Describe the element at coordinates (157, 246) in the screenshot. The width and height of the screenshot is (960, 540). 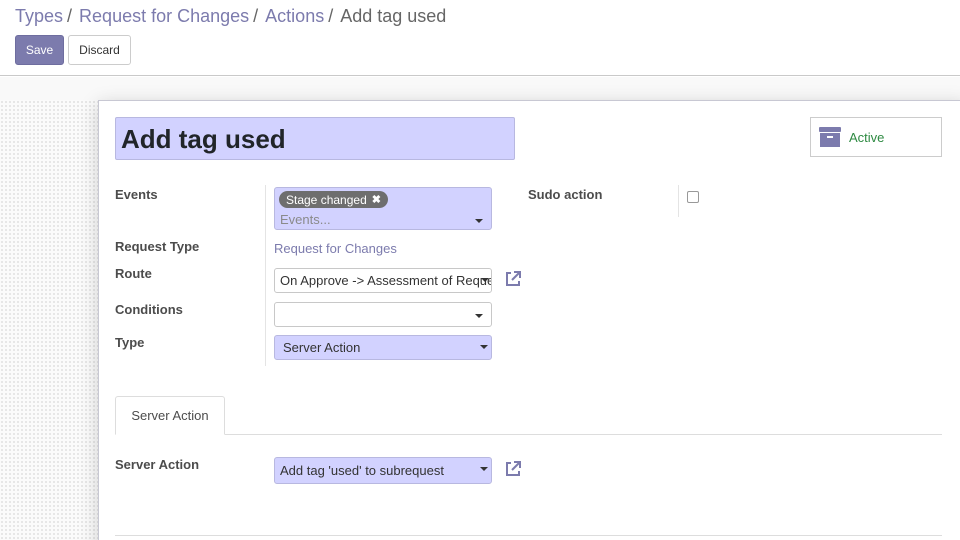
I see `request-type-label: Request Type` at that location.